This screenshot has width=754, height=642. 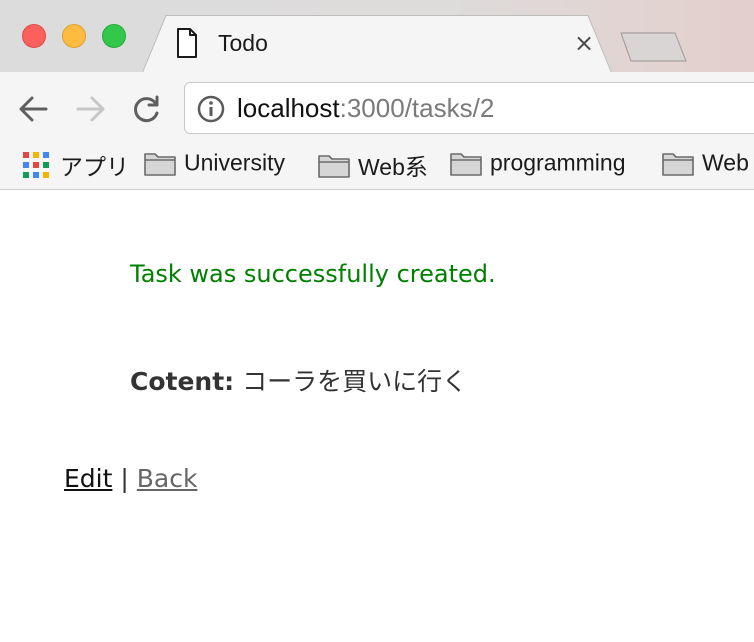 I want to click on field-value: コーラを買いに行く, so click(x=355, y=381).